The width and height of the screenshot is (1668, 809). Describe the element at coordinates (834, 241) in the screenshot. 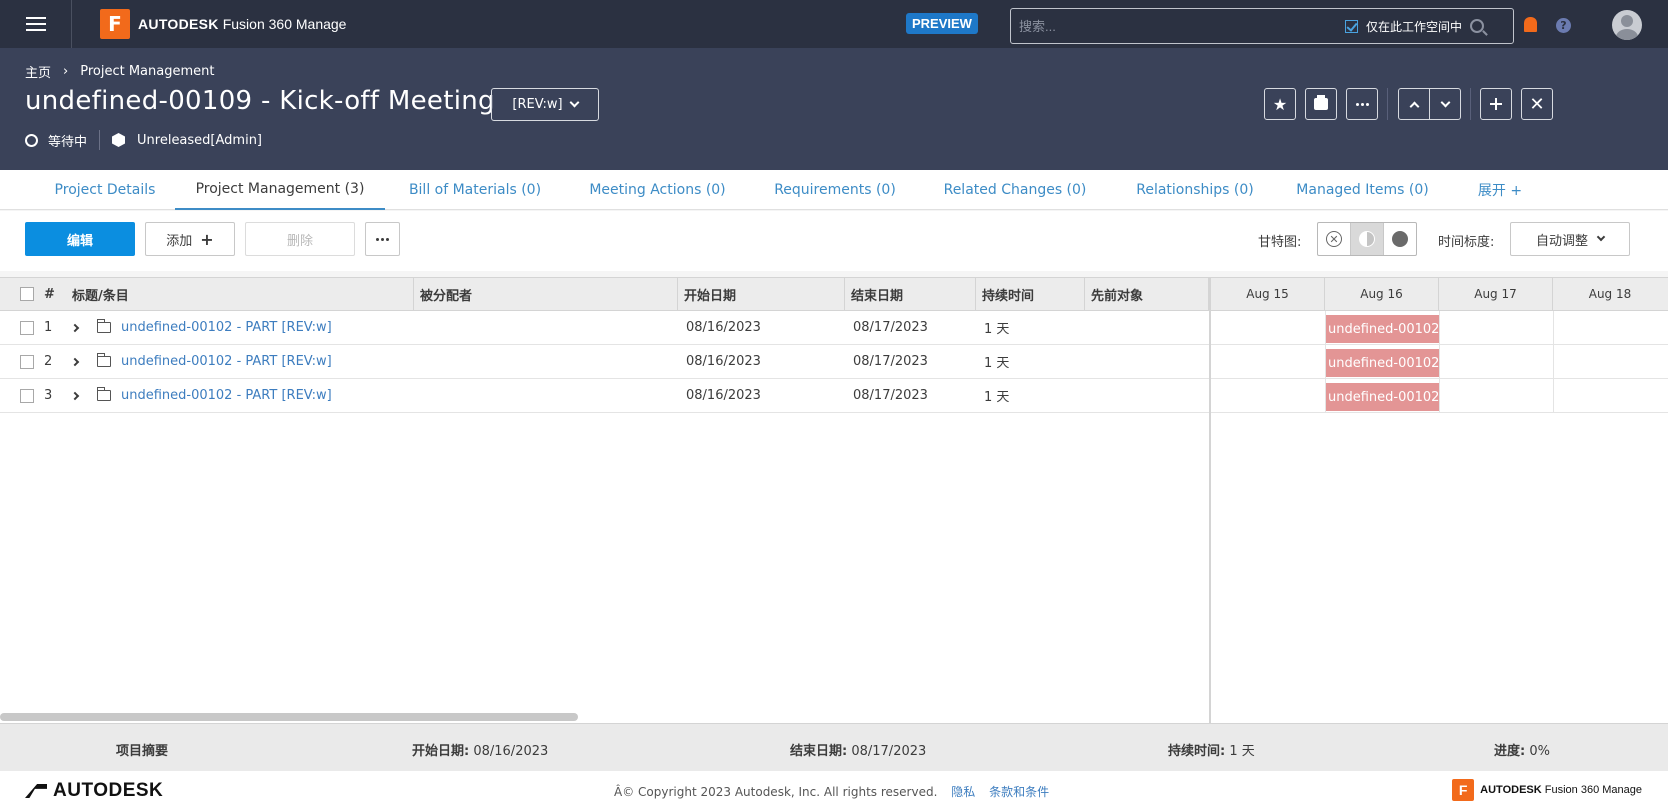

I see `toolbar: 编辑 添加 + 删除 甘特图: ✕ 时间标度: 自动调整` at that location.